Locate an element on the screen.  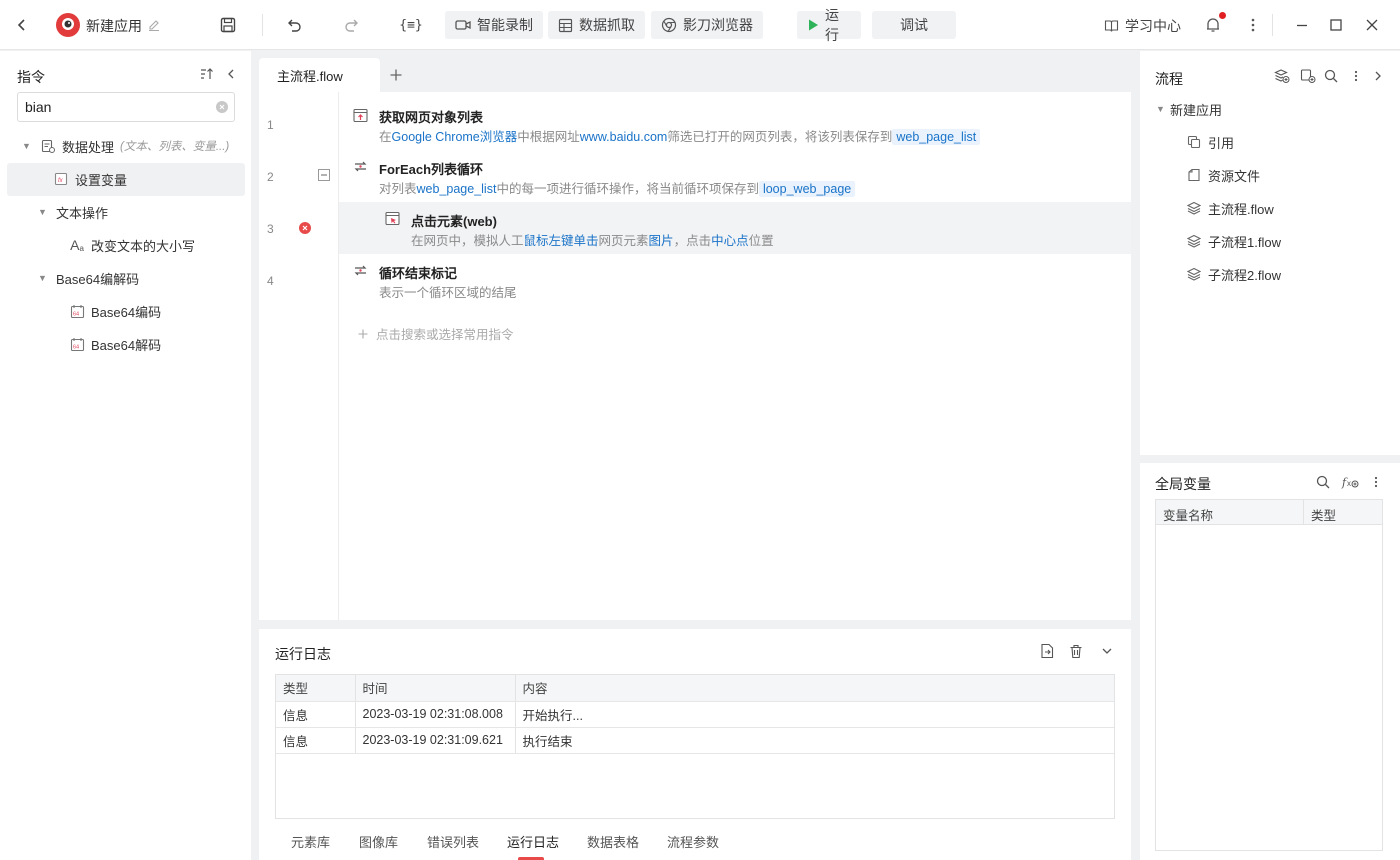
redo-icon is located at coordinates (352, 25).